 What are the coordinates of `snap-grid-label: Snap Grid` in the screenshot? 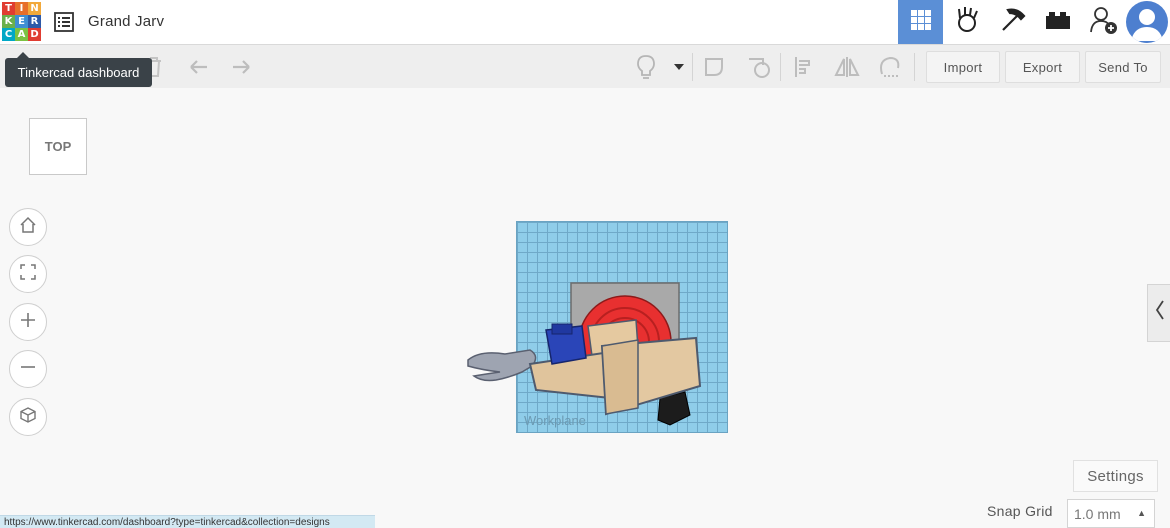 It's located at (1020, 511).